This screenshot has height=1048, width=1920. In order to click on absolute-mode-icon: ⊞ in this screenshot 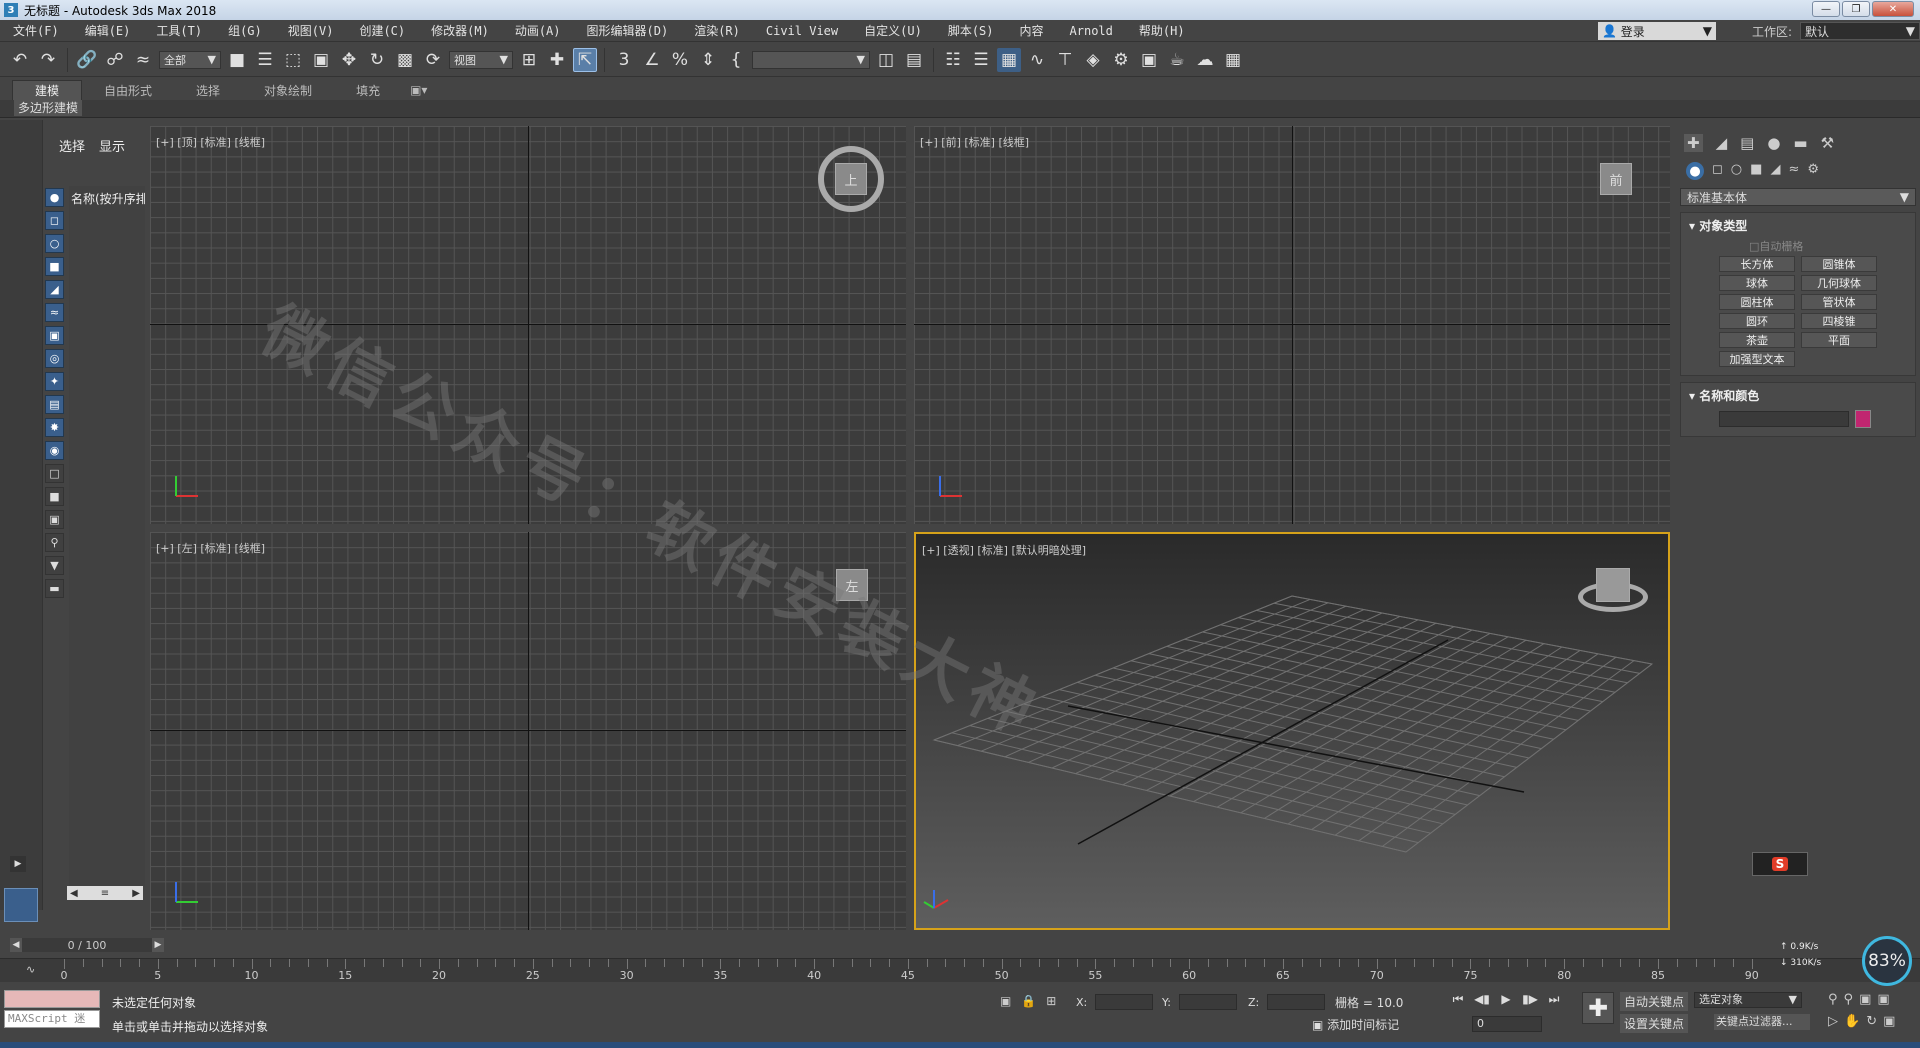, I will do `click(1051, 1001)`.